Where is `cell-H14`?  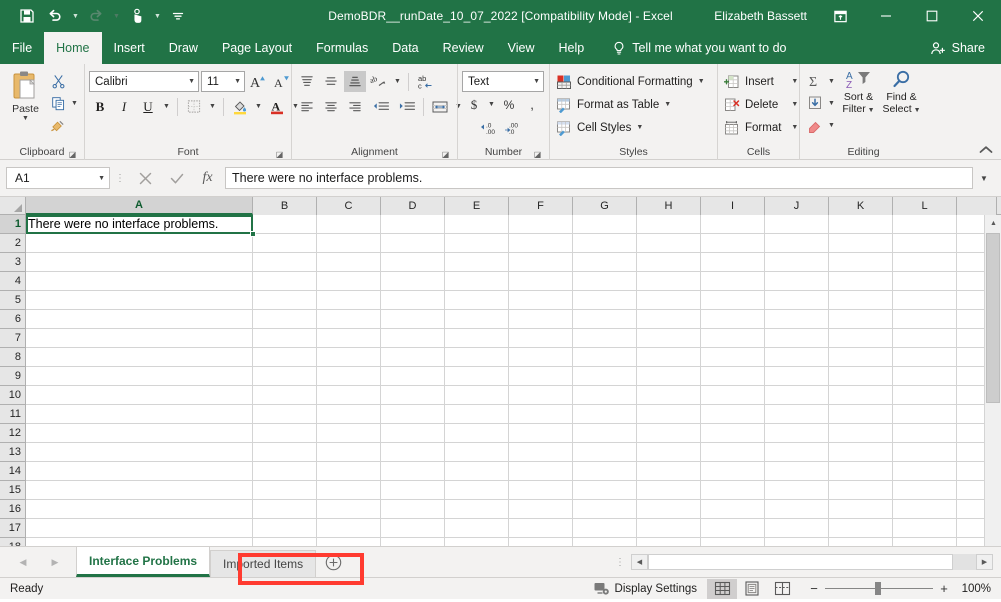
cell-H14 is located at coordinates (669, 471).